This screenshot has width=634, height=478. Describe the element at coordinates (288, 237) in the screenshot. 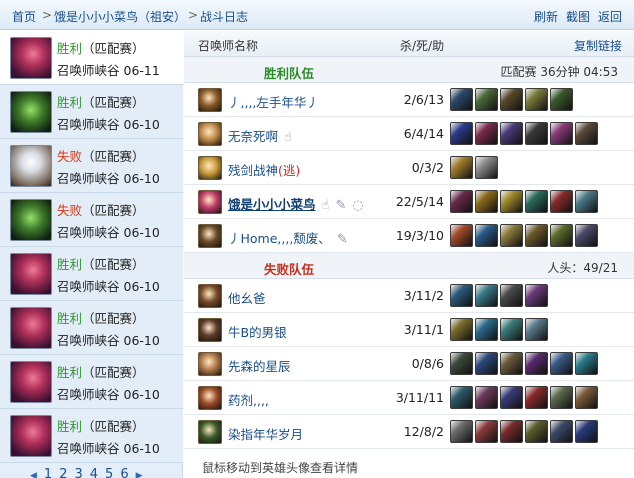

I see `summoner-name: 丿Home,,,,颓废、 ✎` at that location.